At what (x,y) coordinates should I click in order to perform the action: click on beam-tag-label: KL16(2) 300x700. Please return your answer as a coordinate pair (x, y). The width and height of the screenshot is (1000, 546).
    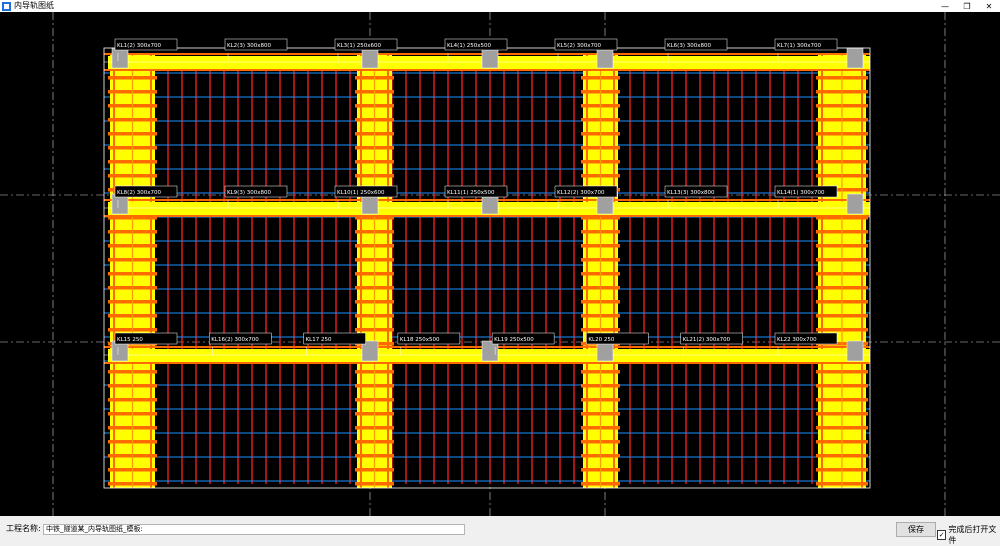
    Looking at the image, I should click on (235, 340).